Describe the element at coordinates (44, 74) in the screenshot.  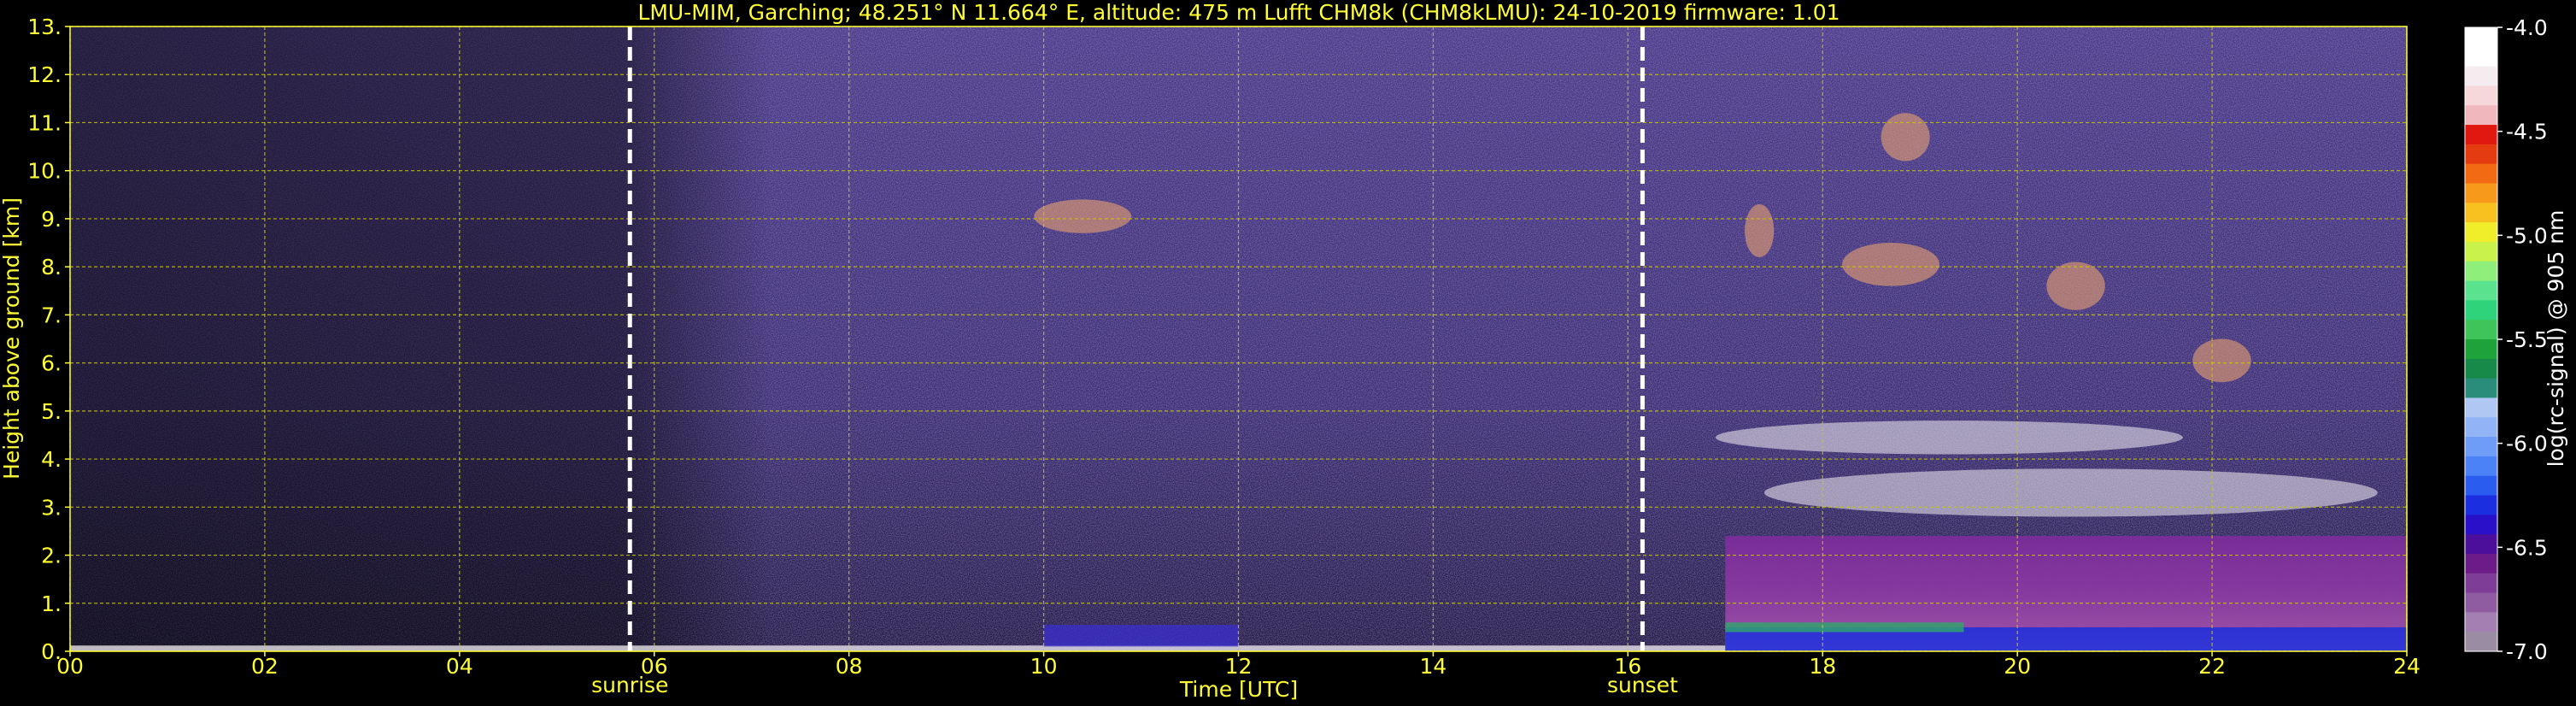
I see `y-tick-label: 12.` at that location.